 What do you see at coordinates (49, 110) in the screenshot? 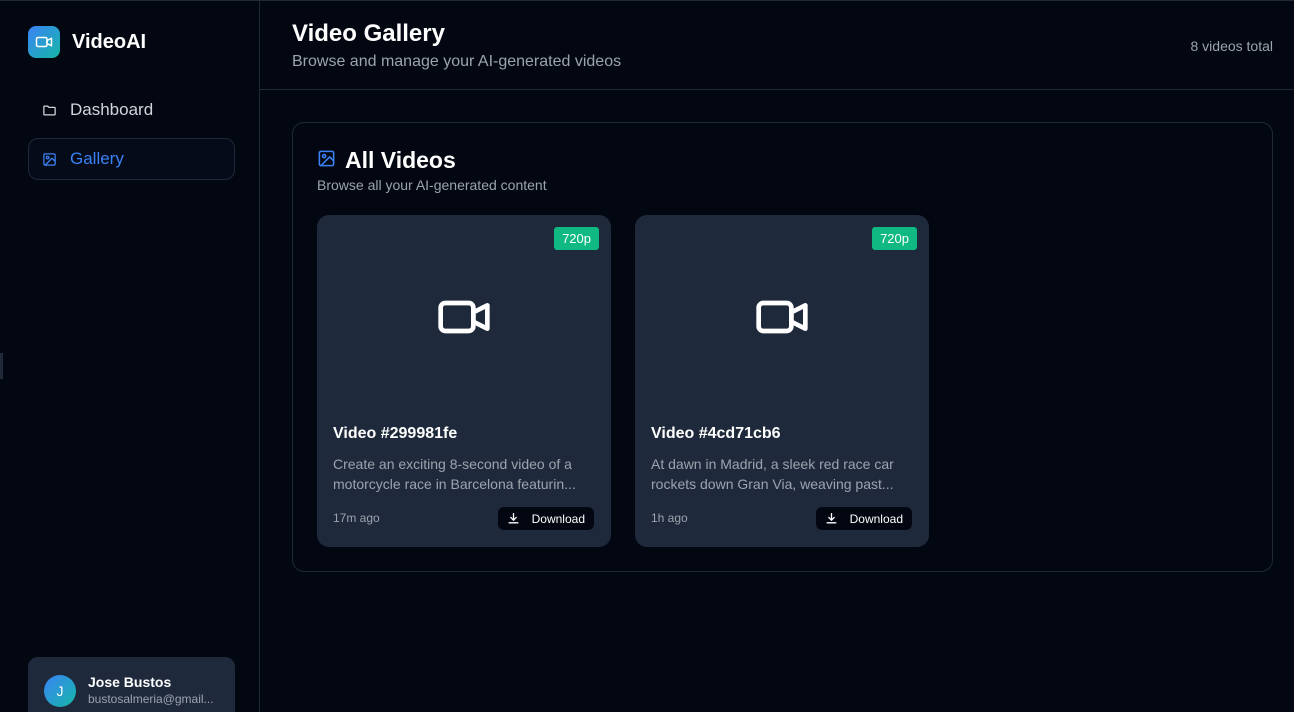
I see `folder-icon` at bounding box center [49, 110].